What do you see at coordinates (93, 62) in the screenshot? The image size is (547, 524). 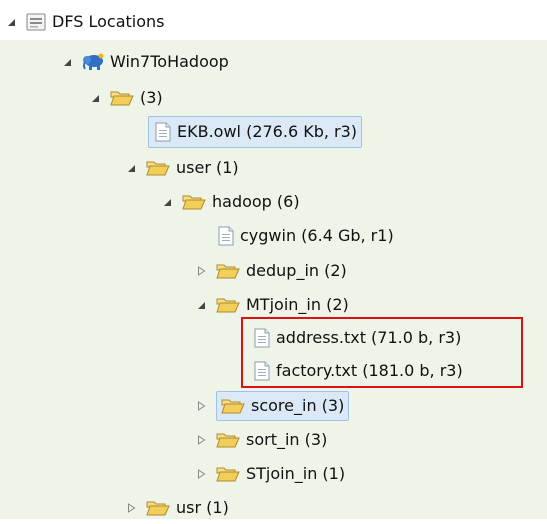 I see `elephant-icon` at bounding box center [93, 62].